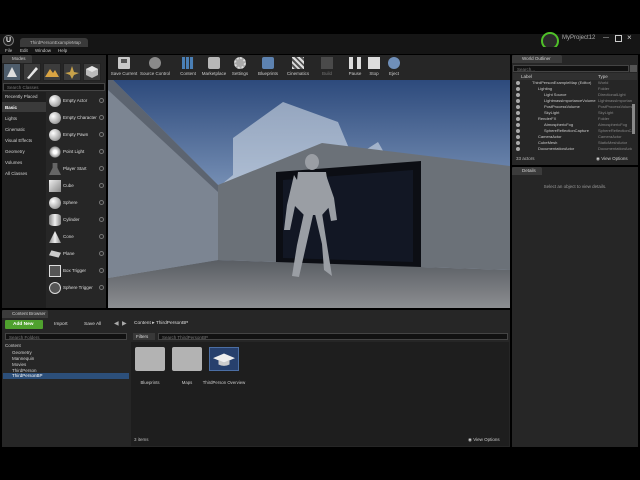 The height and width of the screenshot is (480, 640). I want to click on place-item-cylinder: Cylinder, so click(76, 220).